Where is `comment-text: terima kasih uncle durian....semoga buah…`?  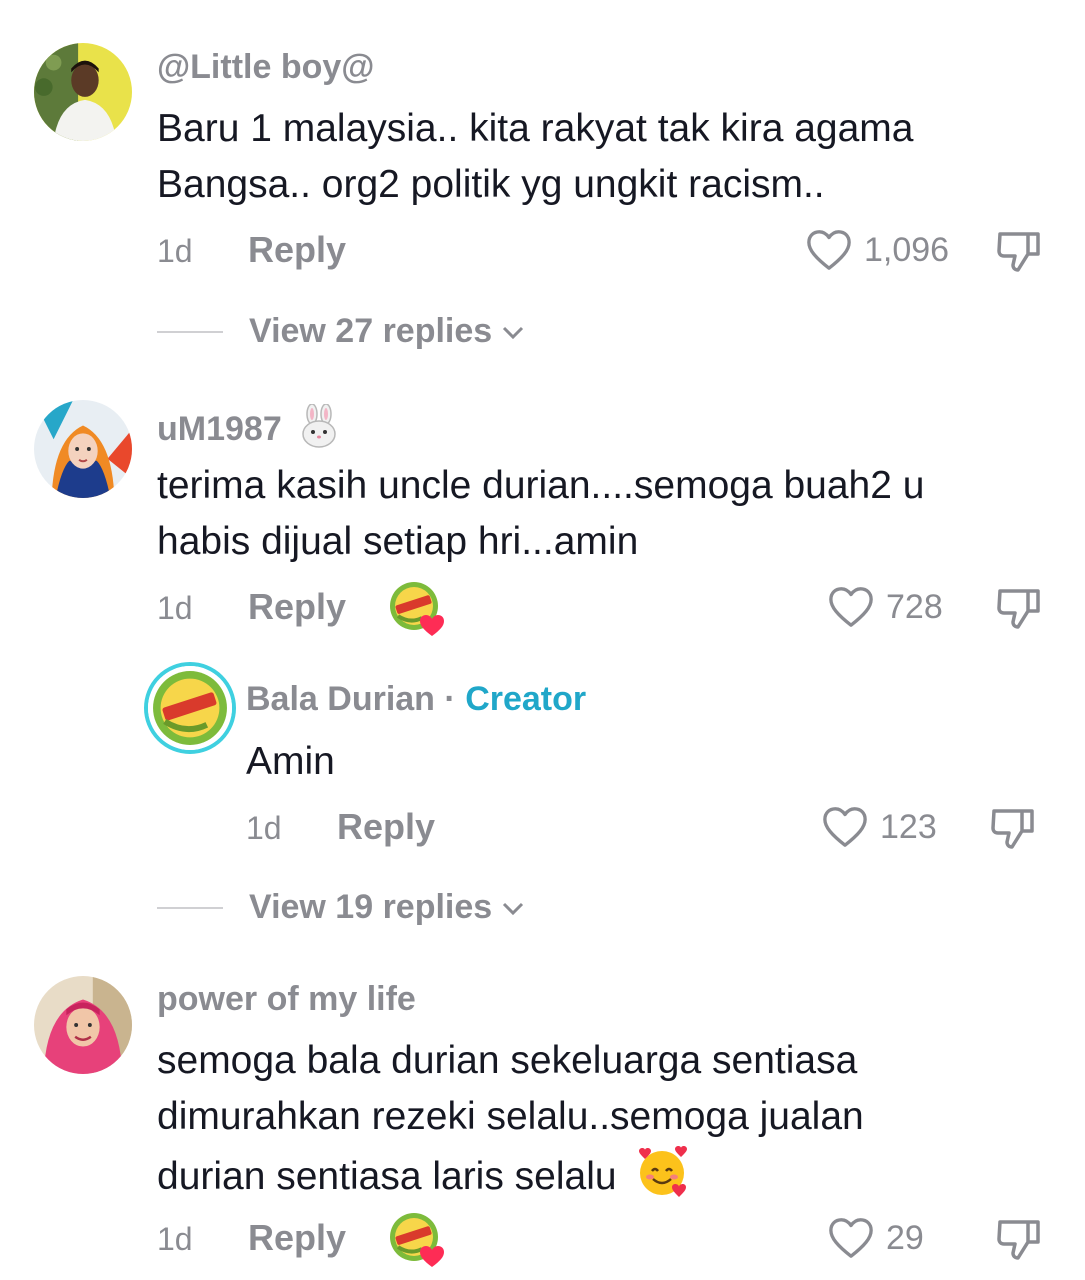 comment-text: terima kasih uncle durian....semoga buah… is located at coordinates (597, 514).